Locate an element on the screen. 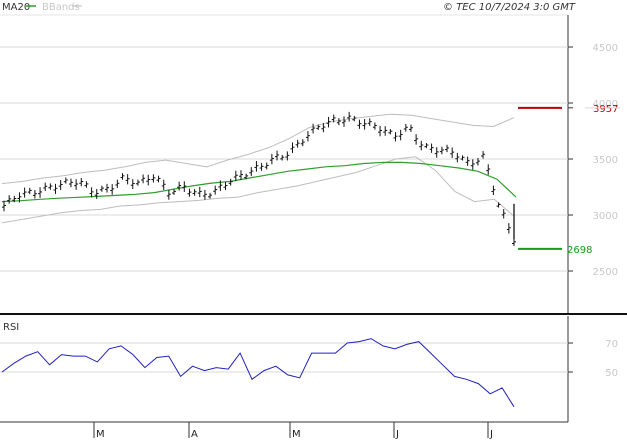 This screenshot has height=440, width=627. time-axis-ticks: MAMJJ is located at coordinates (293, 431).